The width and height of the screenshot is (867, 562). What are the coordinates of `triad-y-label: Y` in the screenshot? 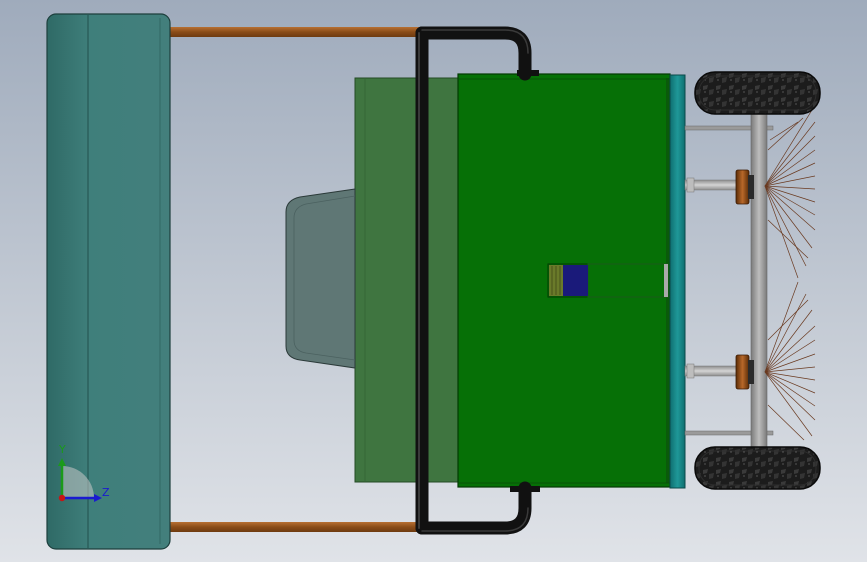 It's located at (62, 449).